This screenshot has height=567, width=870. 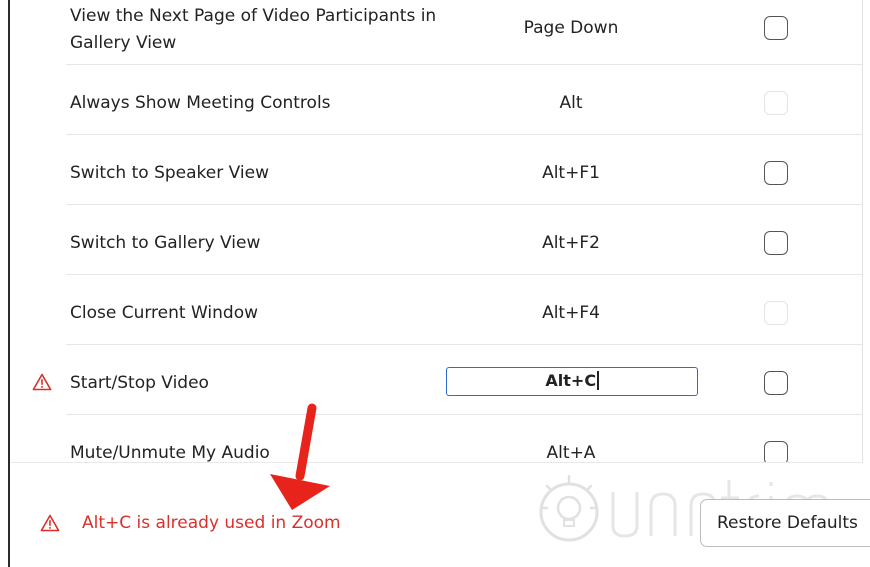 I want to click on shortcut-key-input: Alt+C, so click(x=572, y=381).